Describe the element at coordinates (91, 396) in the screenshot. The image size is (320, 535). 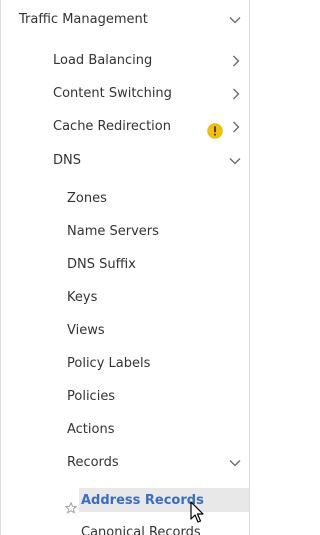
I see `nav-subitem-label: Policies` at that location.